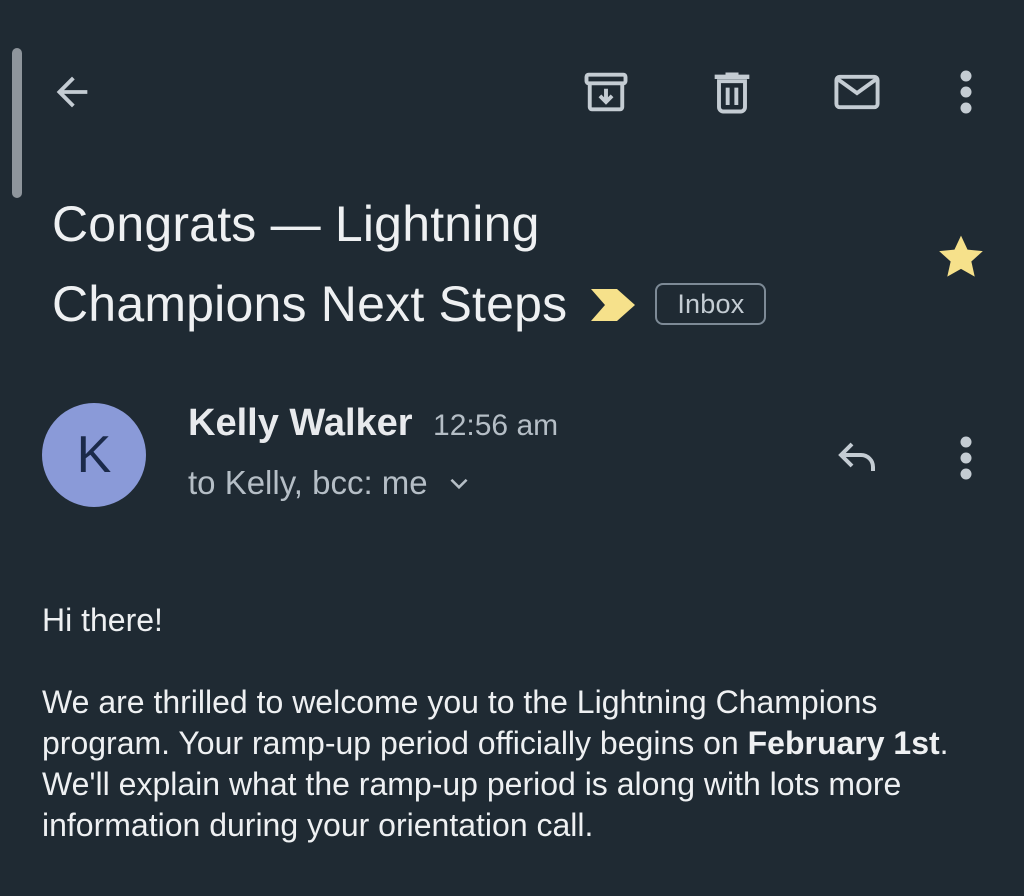 The image size is (1024, 896). Describe the element at coordinates (94, 455) in the screenshot. I see `avatar: K` at that location.